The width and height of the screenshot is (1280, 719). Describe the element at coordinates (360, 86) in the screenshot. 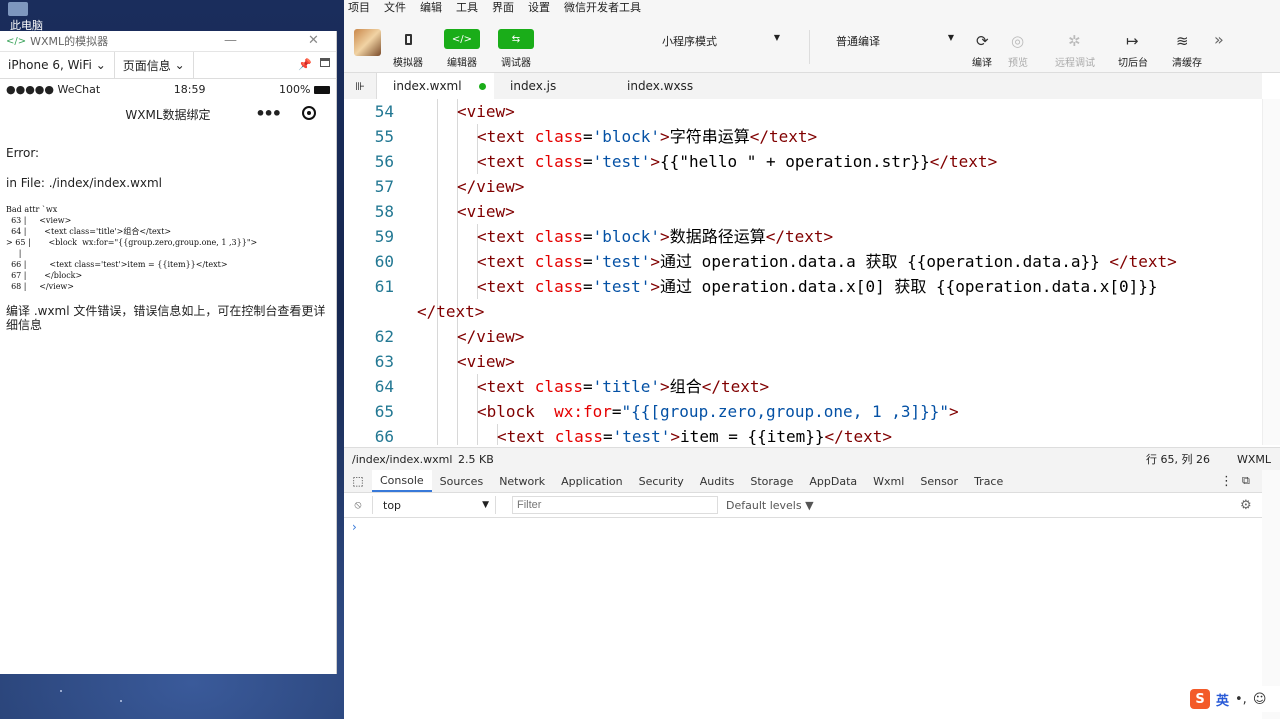

I see `sidebar-toggle-icon: ⊪` at that location.